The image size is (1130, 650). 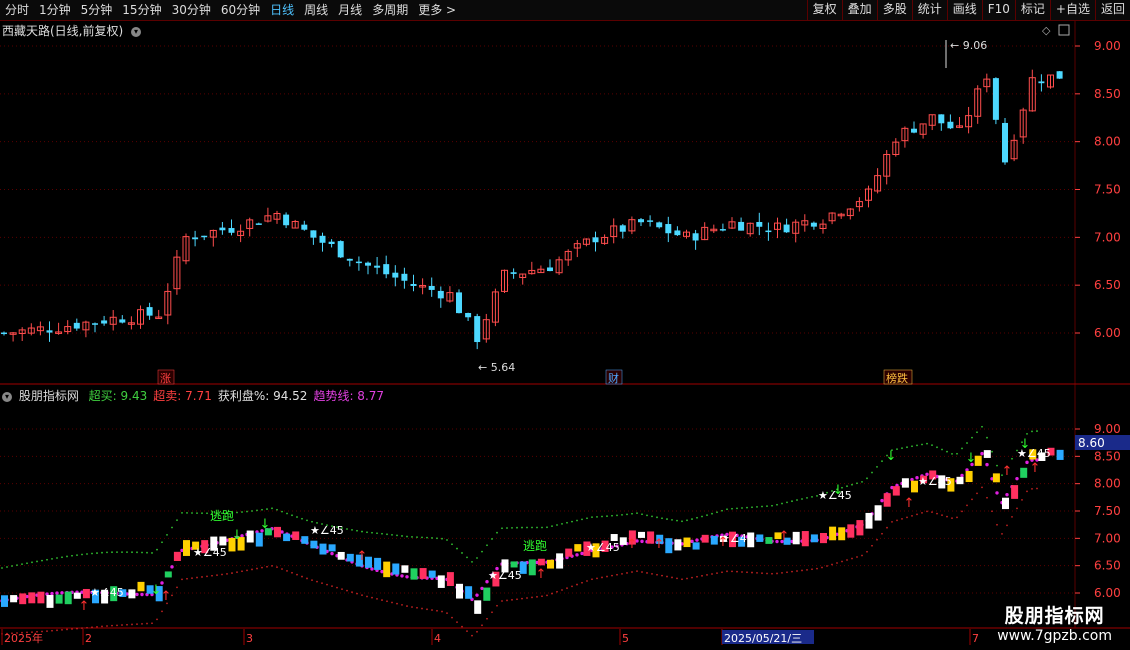 What do you see at coordinates (1054, 636) in the screenshot?
I see `watermark-url: www.7gpzb.com` at bounding box center [1054, 636].